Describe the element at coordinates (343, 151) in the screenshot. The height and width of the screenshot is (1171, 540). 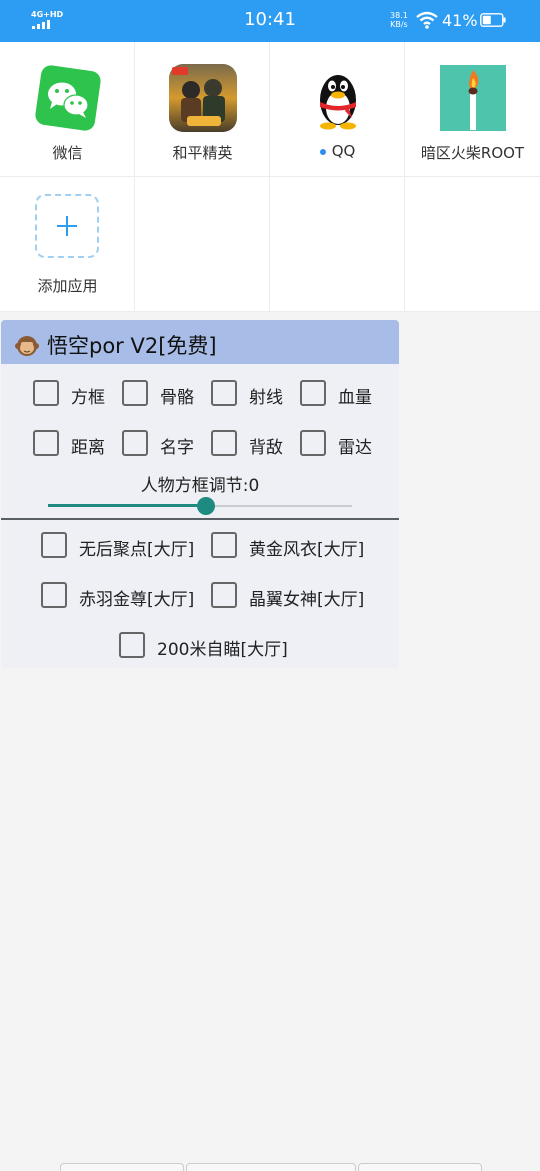
I see `app-label-text: QQ` at that location.